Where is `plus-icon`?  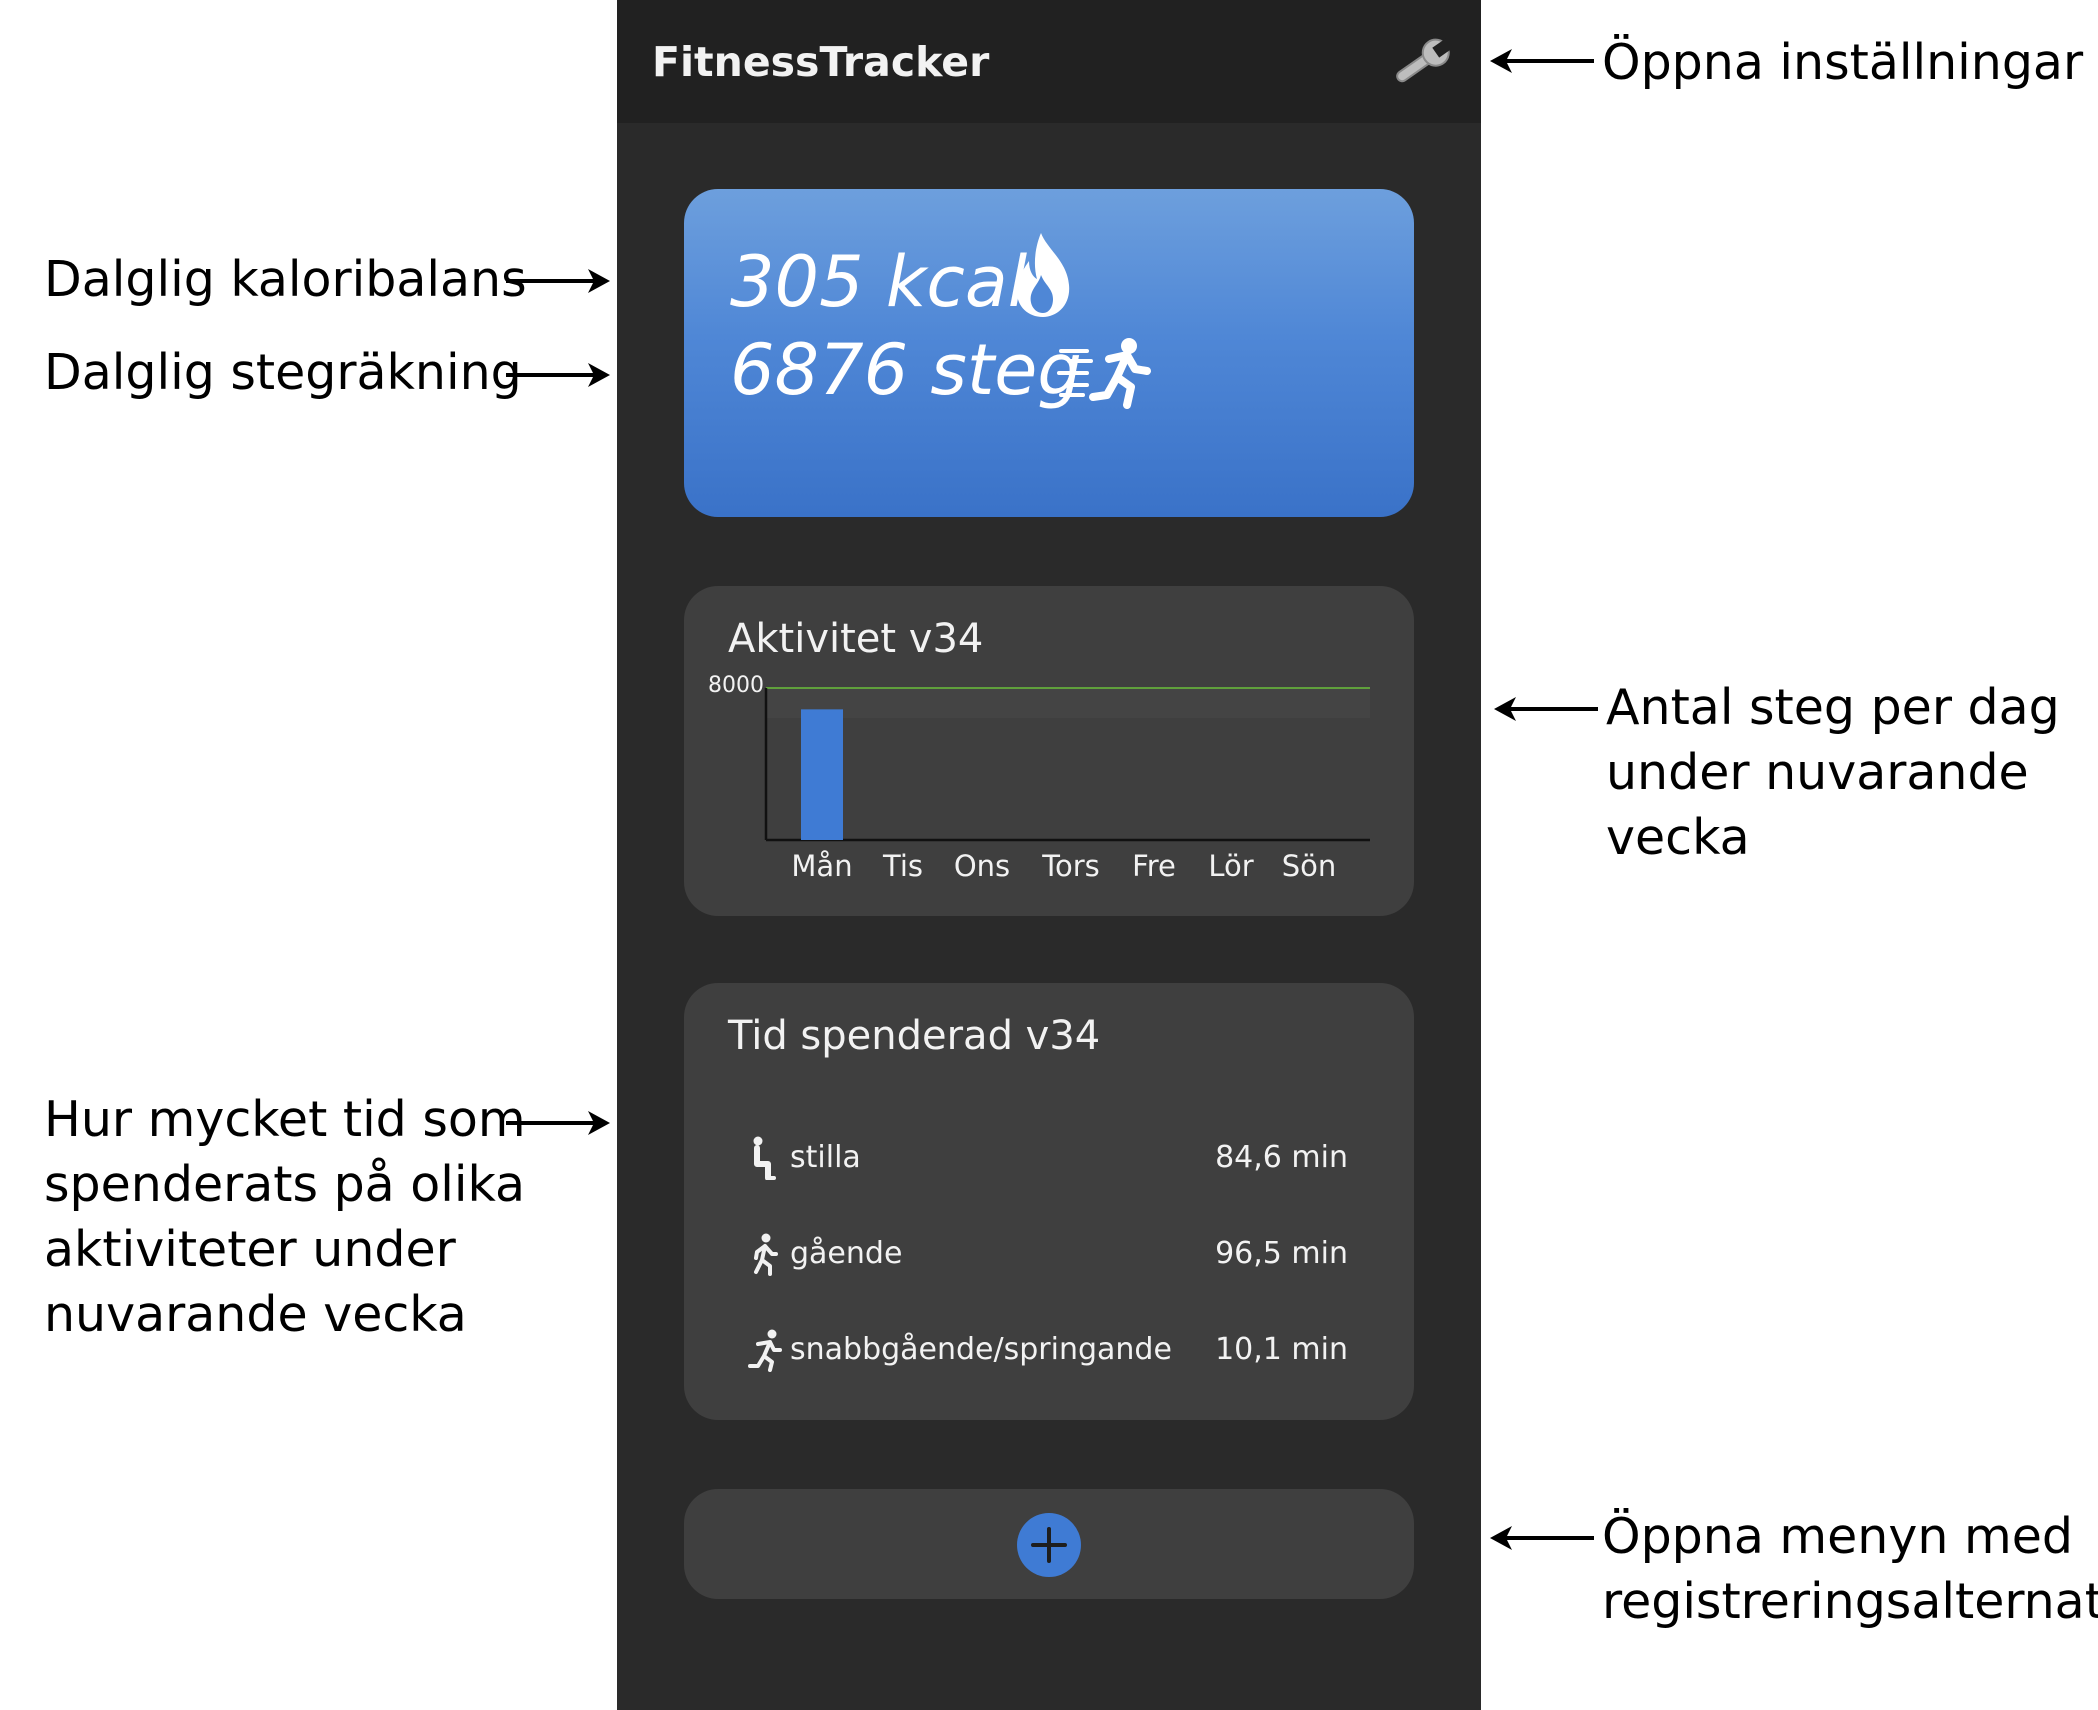 plus-icon is located at coordinates (1049, 1545).